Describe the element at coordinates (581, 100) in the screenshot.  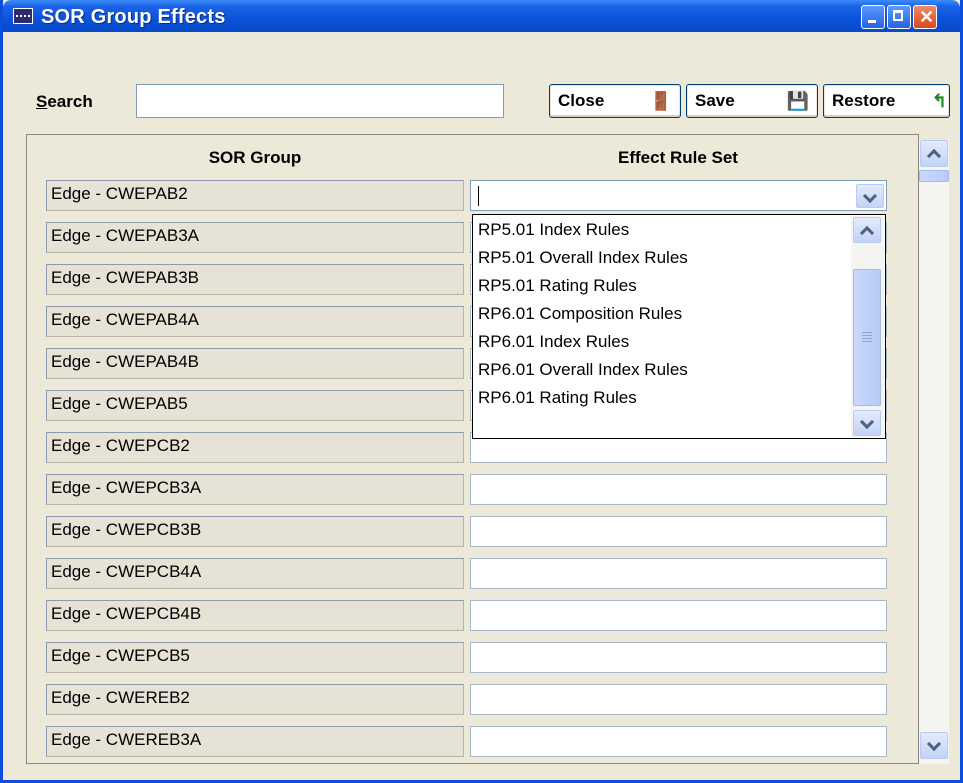
I see `close-button-label: Close` at that location.